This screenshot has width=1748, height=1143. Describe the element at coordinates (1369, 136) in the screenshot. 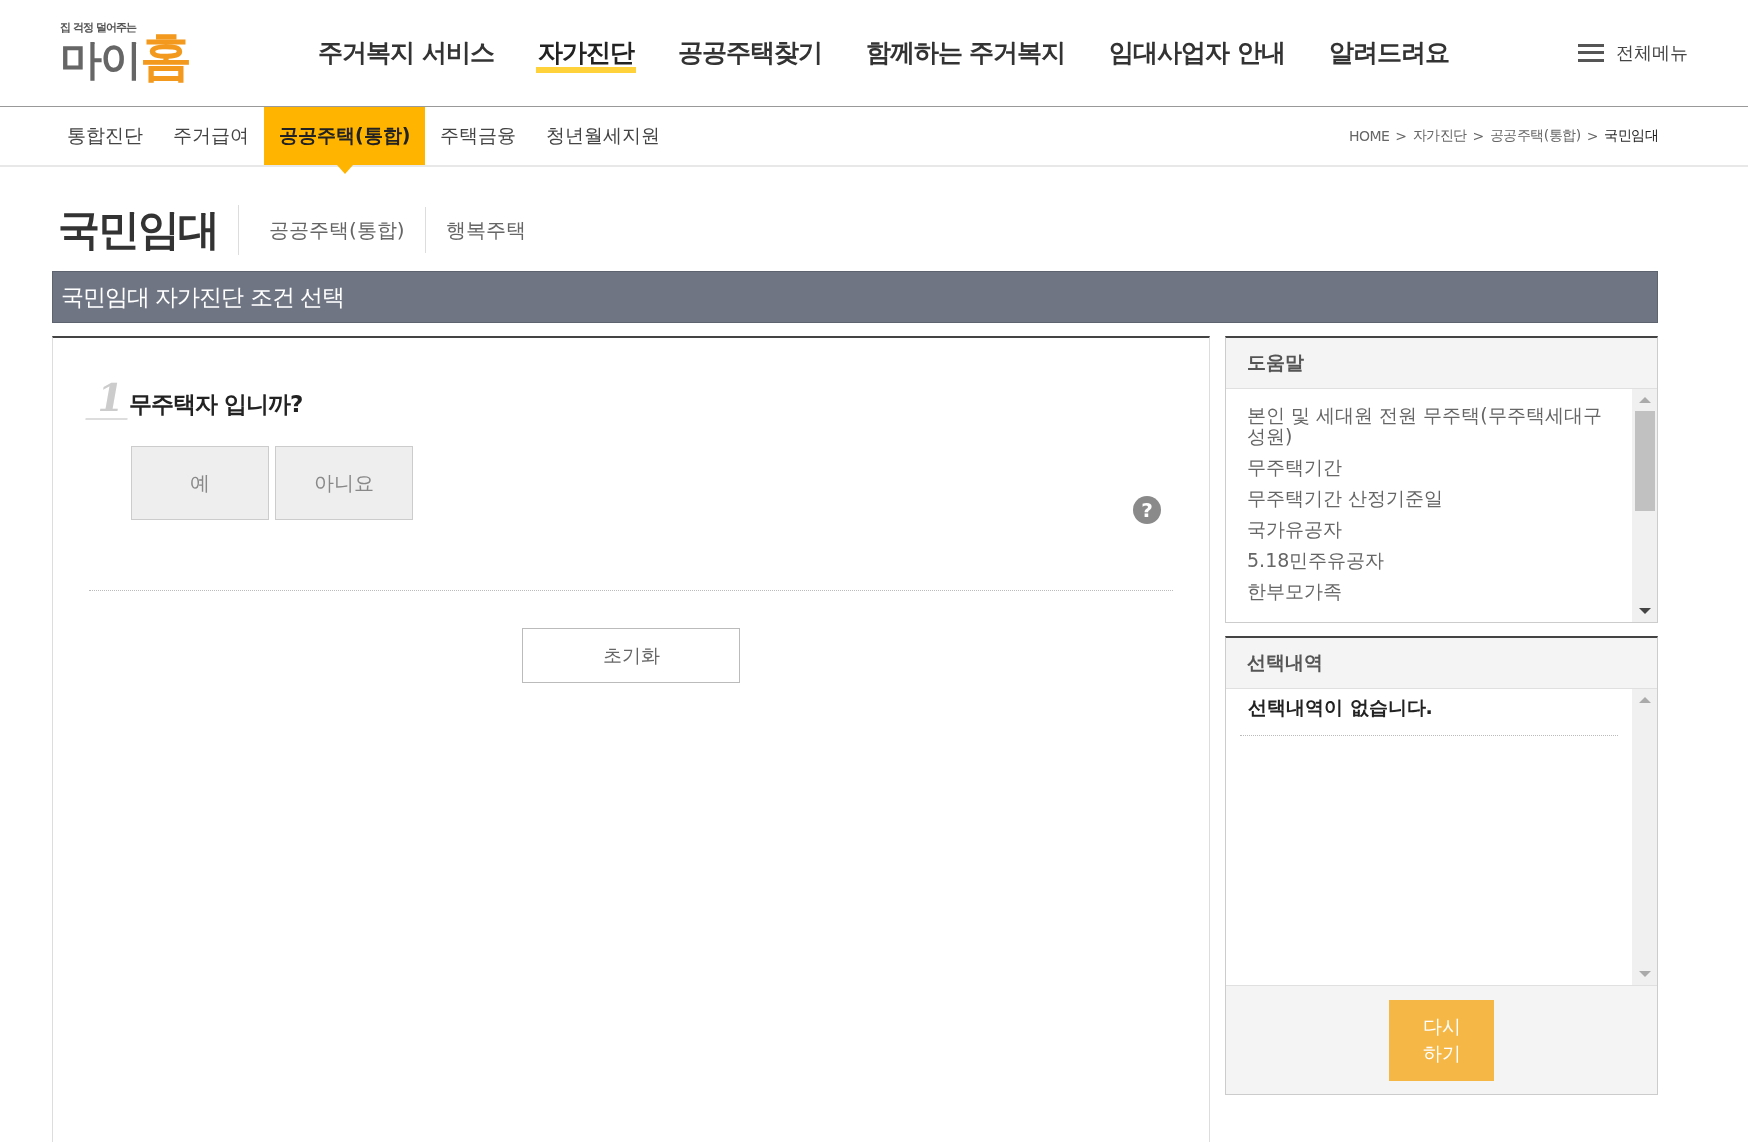

I see `breadcrumb-link: HOME` at that location.